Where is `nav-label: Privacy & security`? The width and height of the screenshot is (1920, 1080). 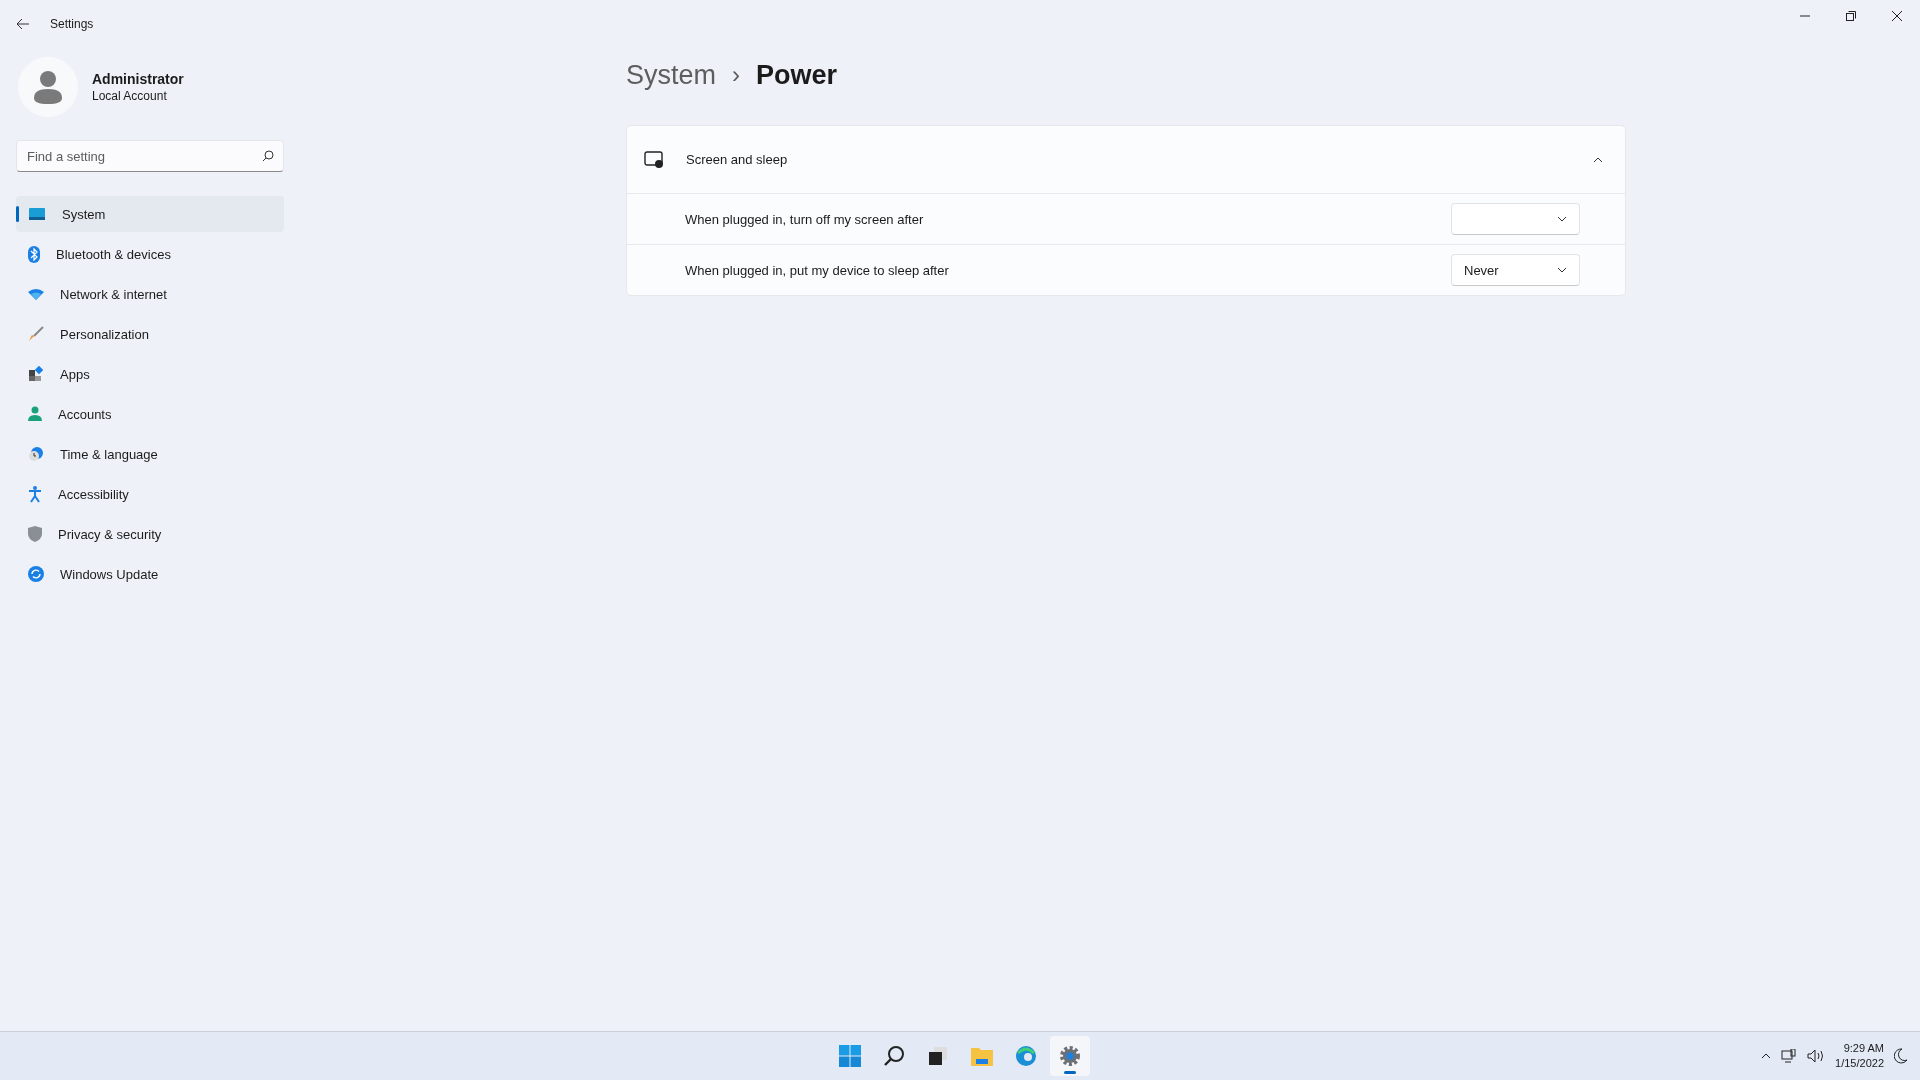
nav-label: Privacy & security is located at coordinates (110, 534).